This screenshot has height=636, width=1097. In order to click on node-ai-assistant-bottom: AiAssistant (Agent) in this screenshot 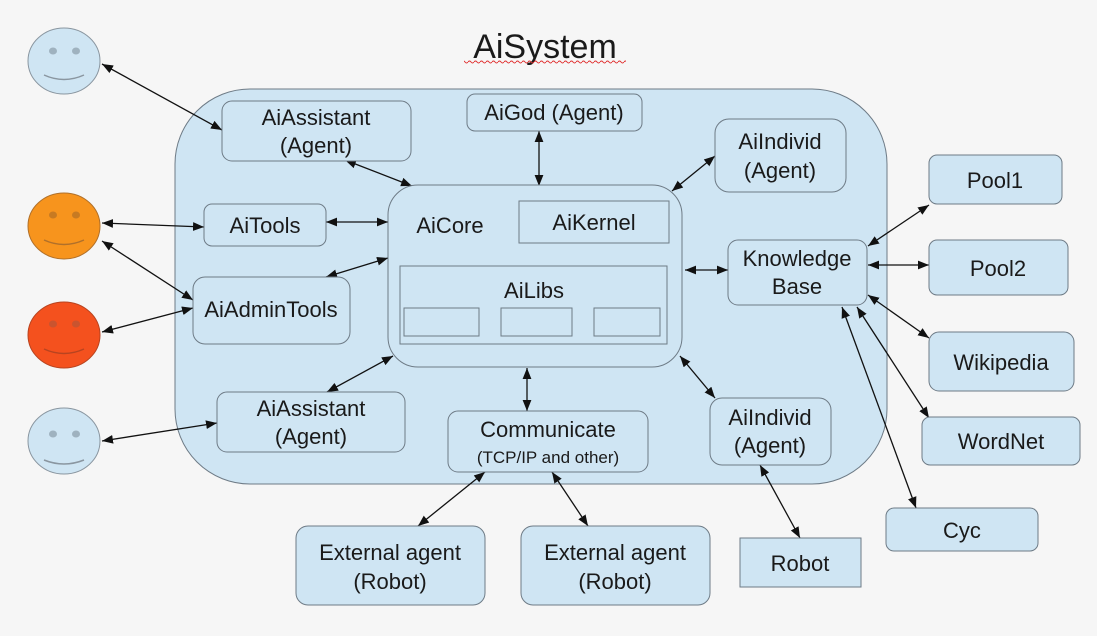, I will do `click(311, 422)`.